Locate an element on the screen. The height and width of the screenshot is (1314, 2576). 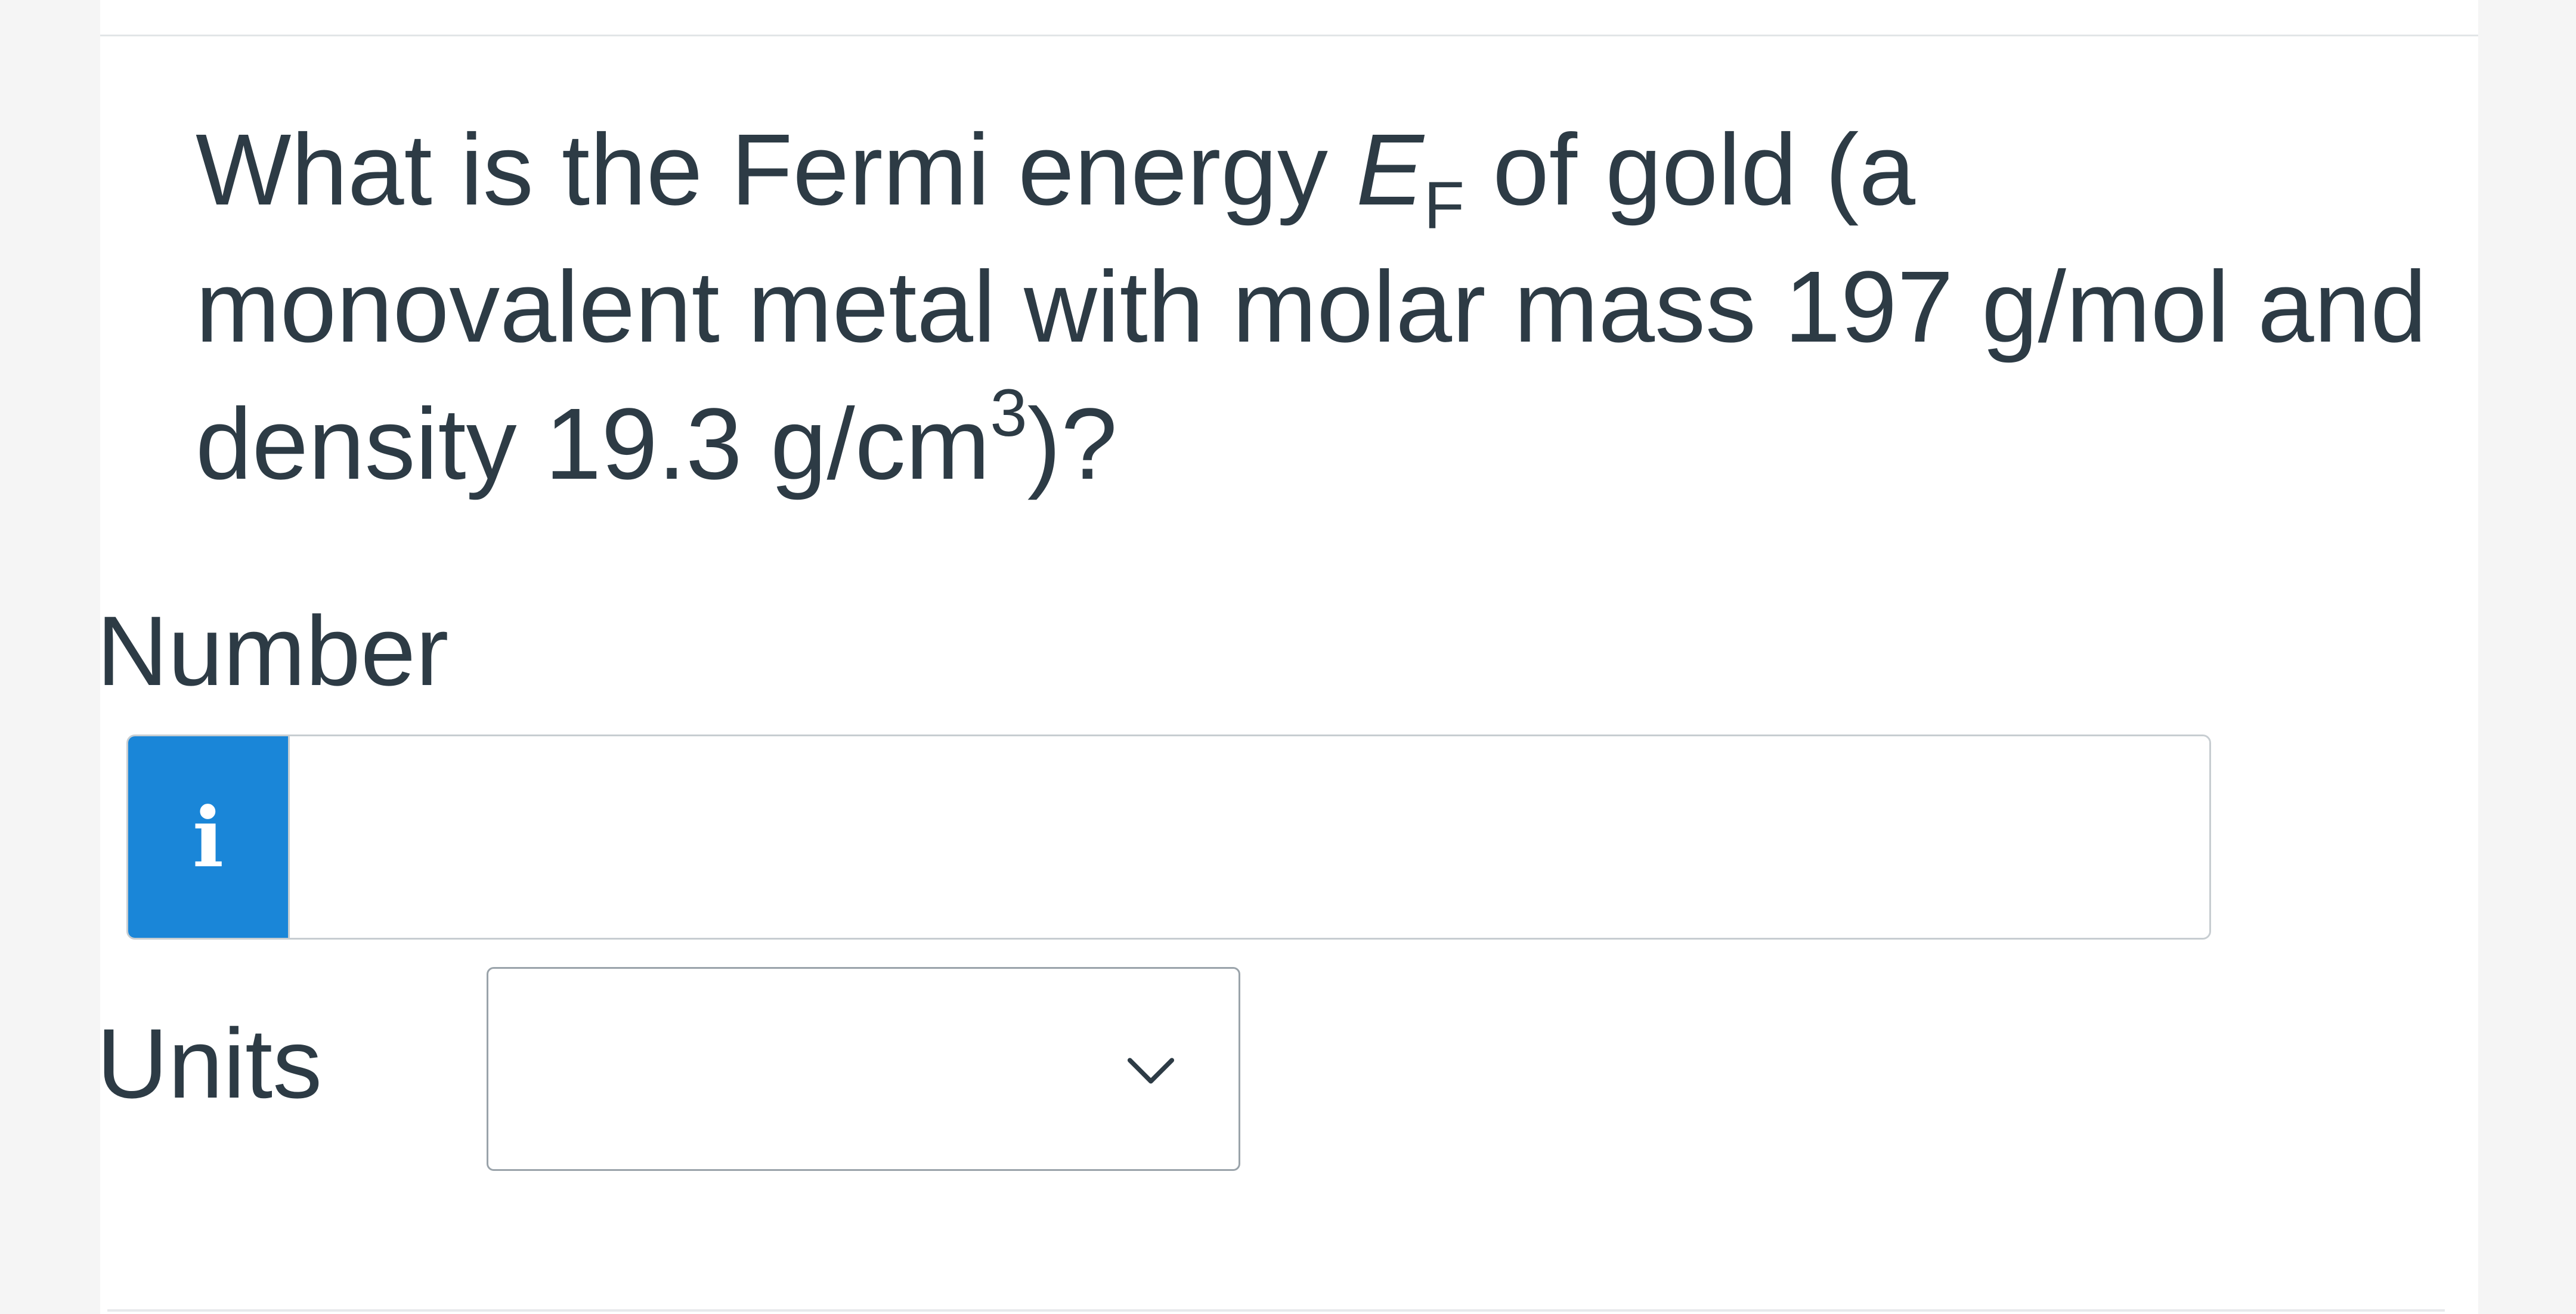
info-glyph: i is located at coordinates (208, 837).